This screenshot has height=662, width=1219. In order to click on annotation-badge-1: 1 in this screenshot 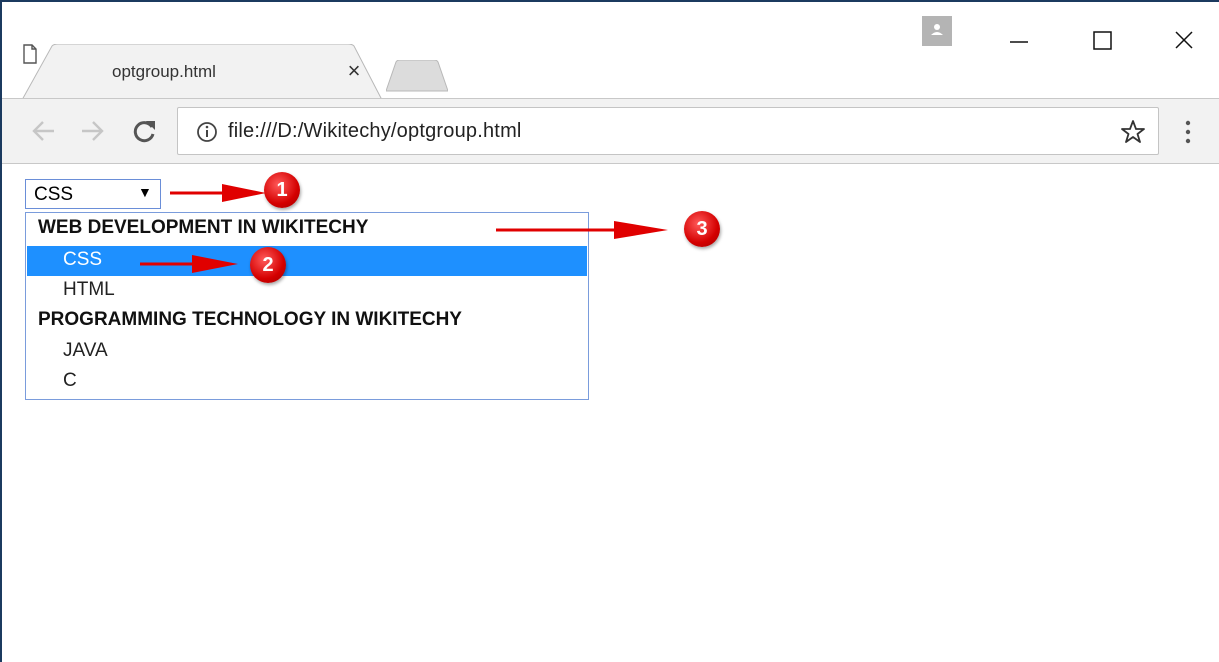, I will do `click(282, 190)`.